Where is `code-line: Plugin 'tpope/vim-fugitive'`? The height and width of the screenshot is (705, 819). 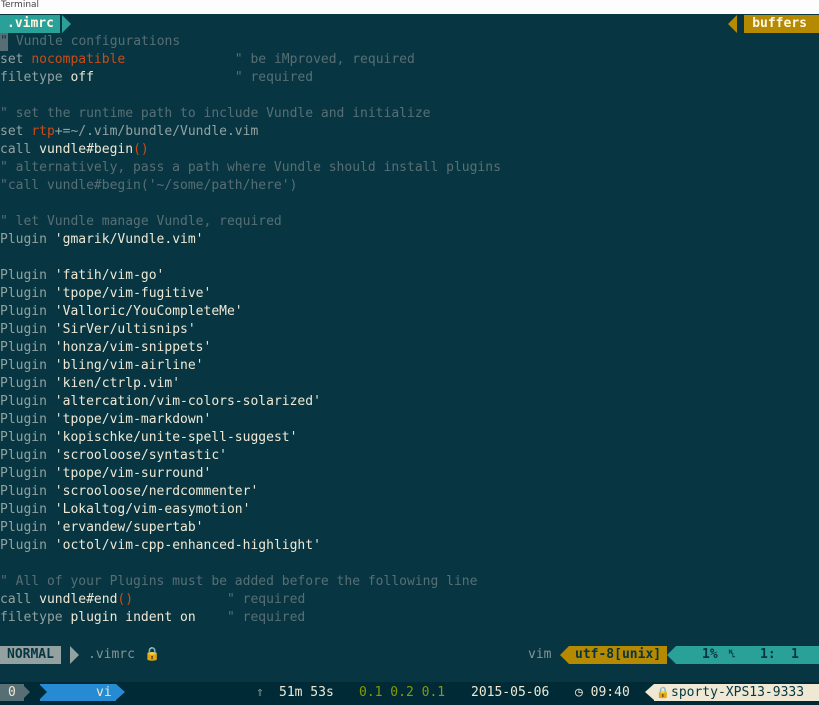
code-line: Plugin 'tpope/vim-fugitive' is located at coordinates (409, 294).